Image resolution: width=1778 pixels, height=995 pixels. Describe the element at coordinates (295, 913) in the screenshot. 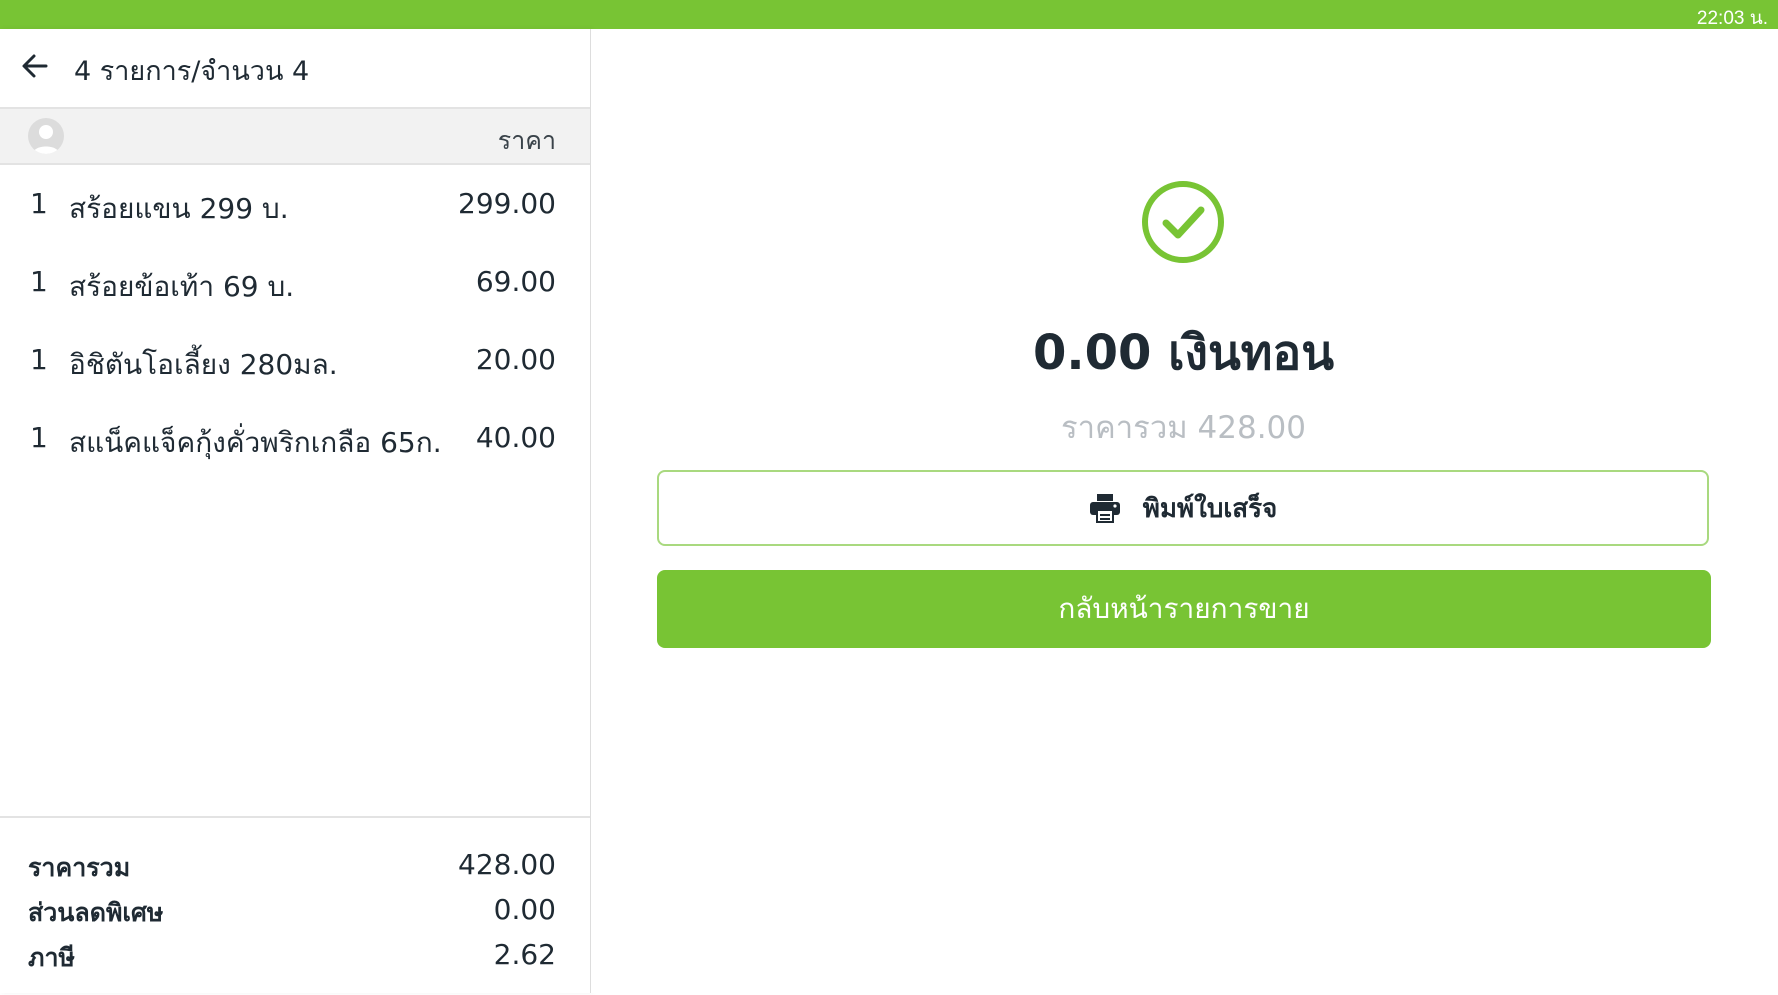

I see `discount-row: ส่วนลดพิเศษ 0.00` at that location.